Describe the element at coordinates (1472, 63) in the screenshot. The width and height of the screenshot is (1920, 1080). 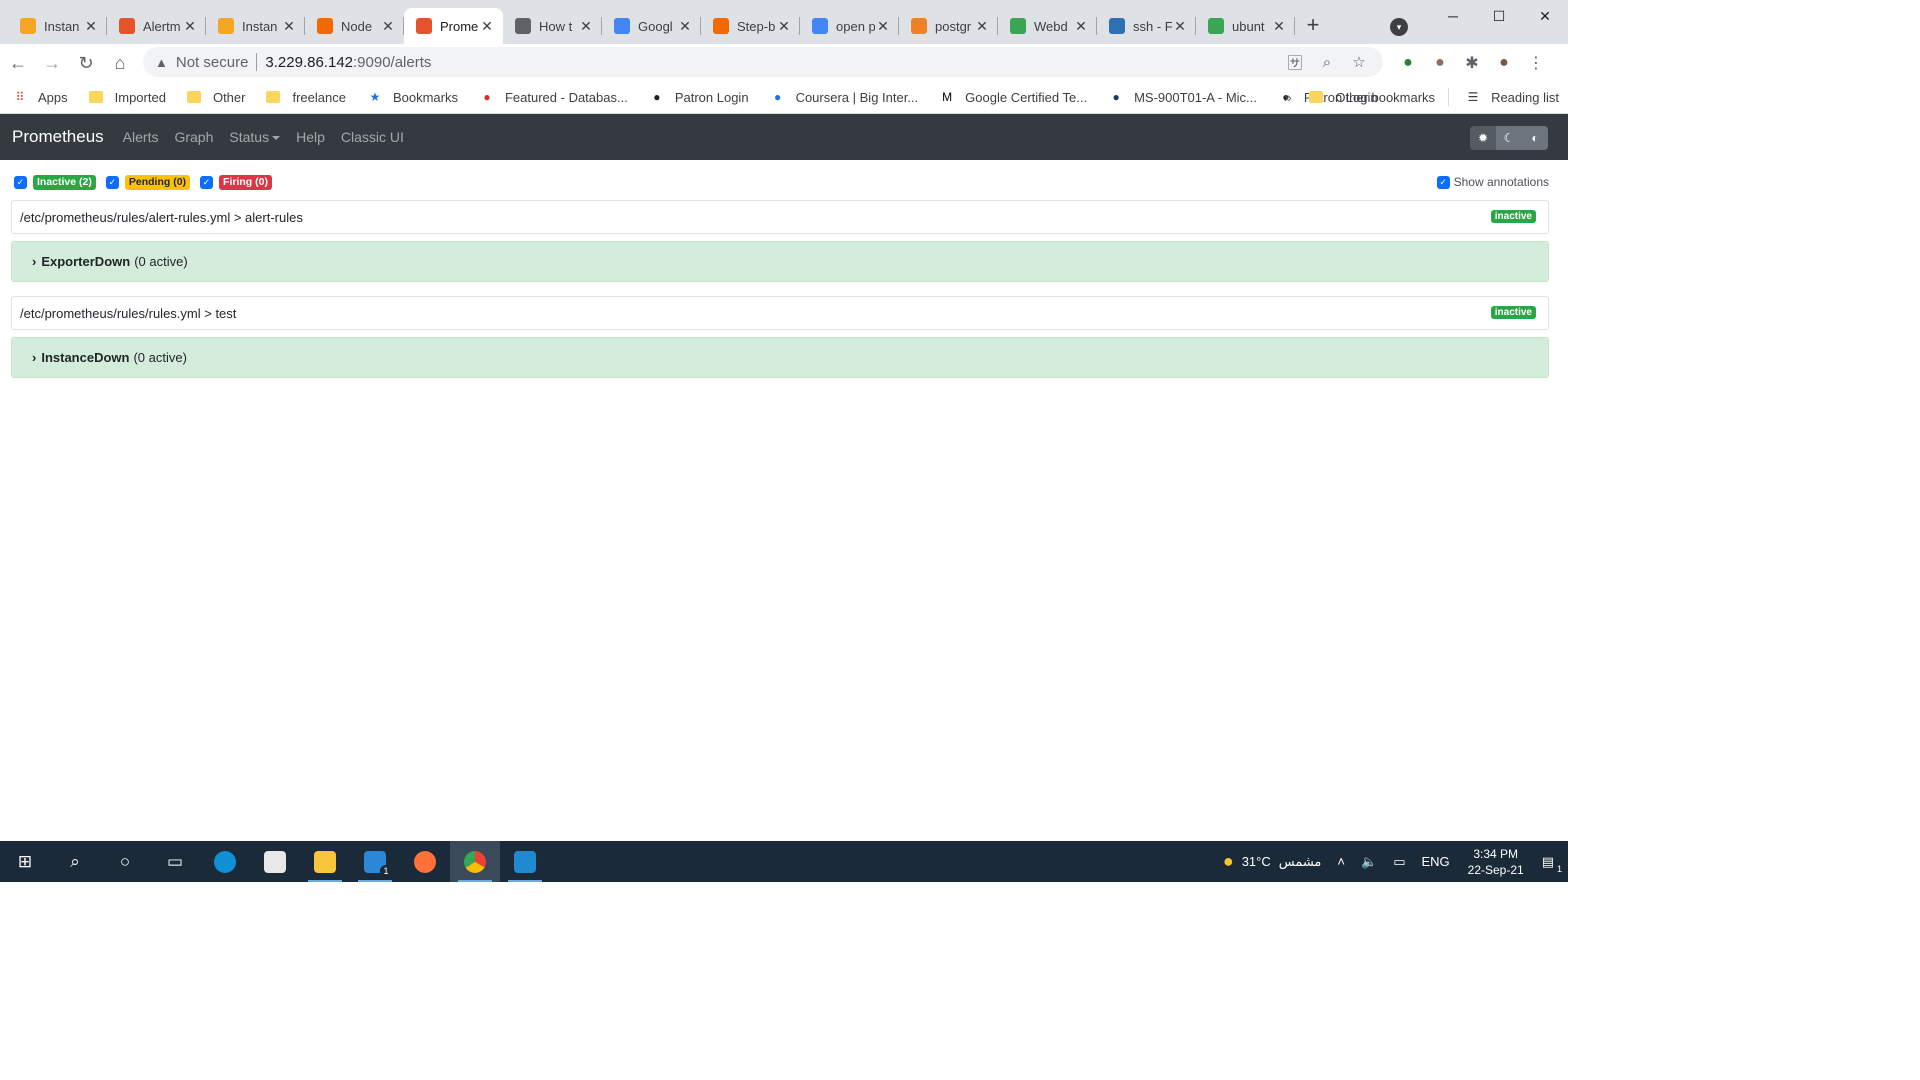
I see `extensions-puzzle-icon: ✱` at that location.